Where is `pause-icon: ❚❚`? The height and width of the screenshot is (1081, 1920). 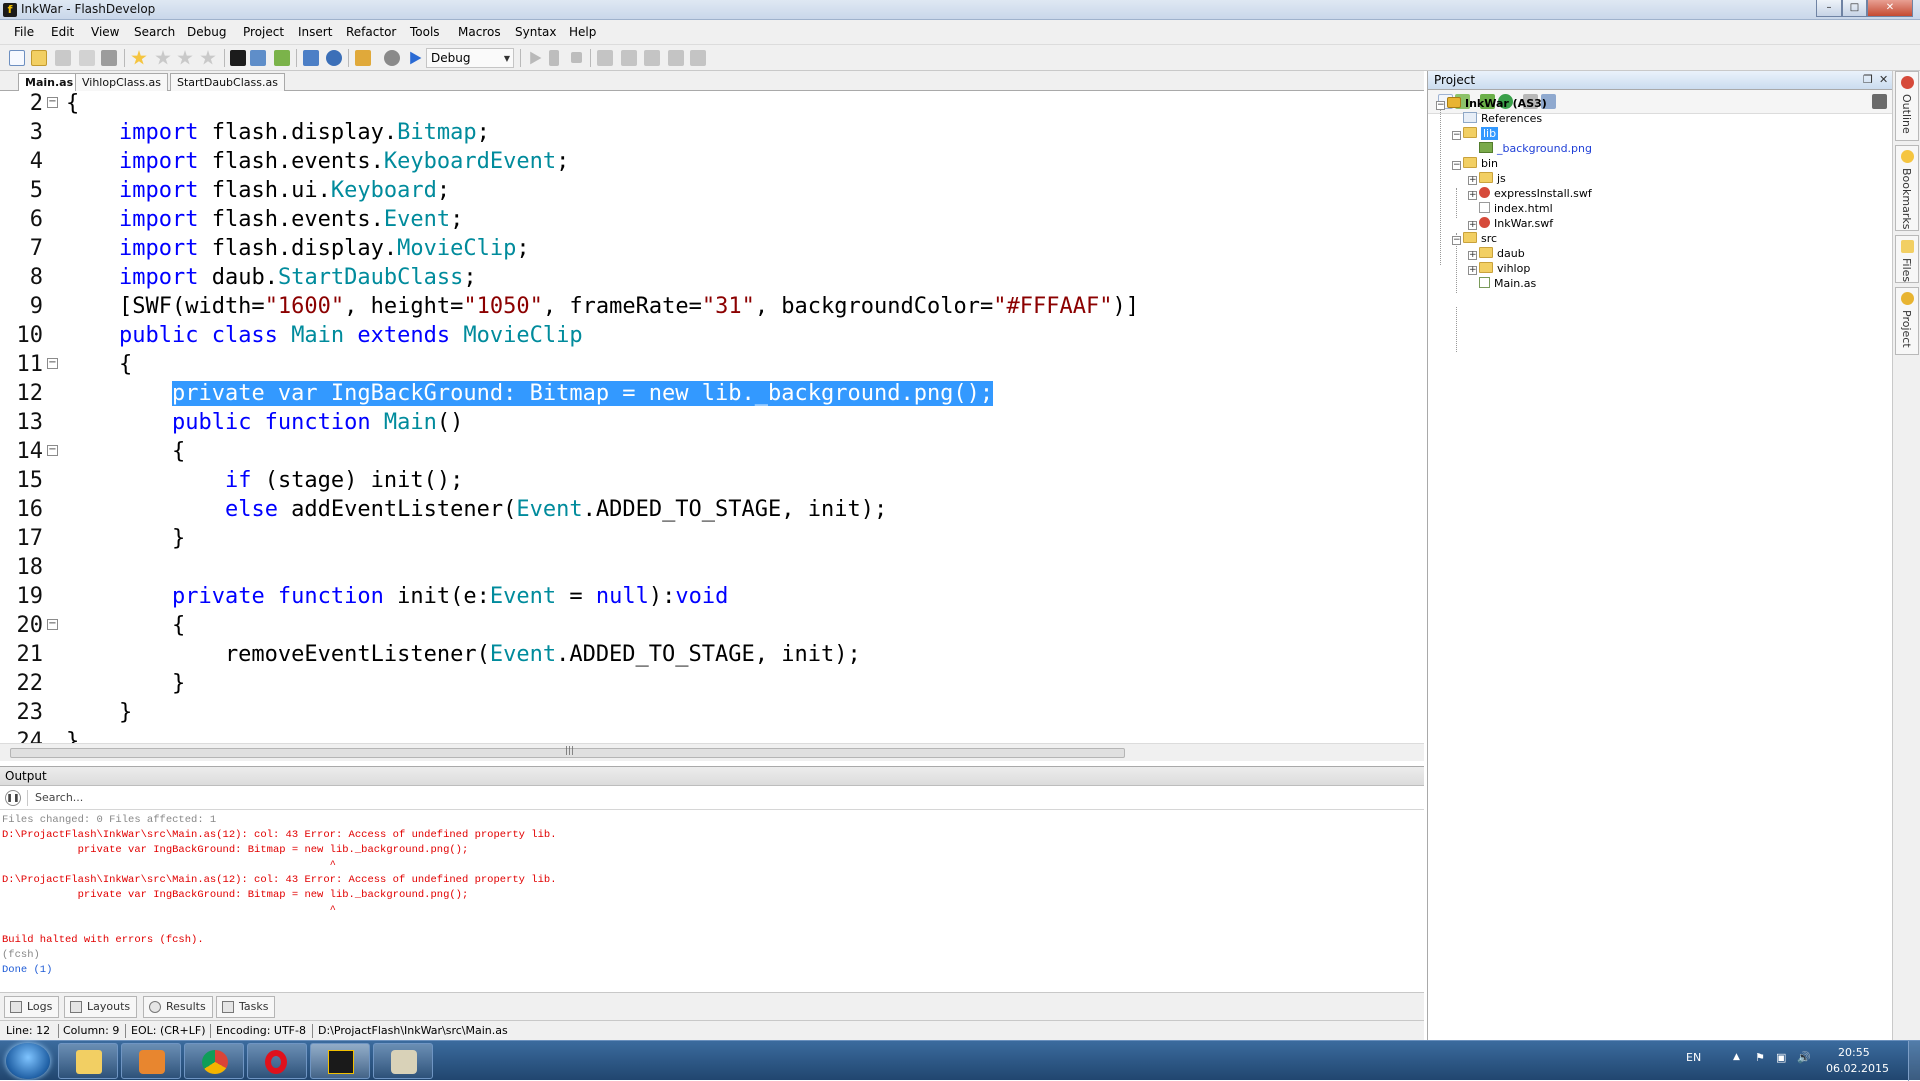
pause-icon: ❚❚ is located at coordinates (13, 798).